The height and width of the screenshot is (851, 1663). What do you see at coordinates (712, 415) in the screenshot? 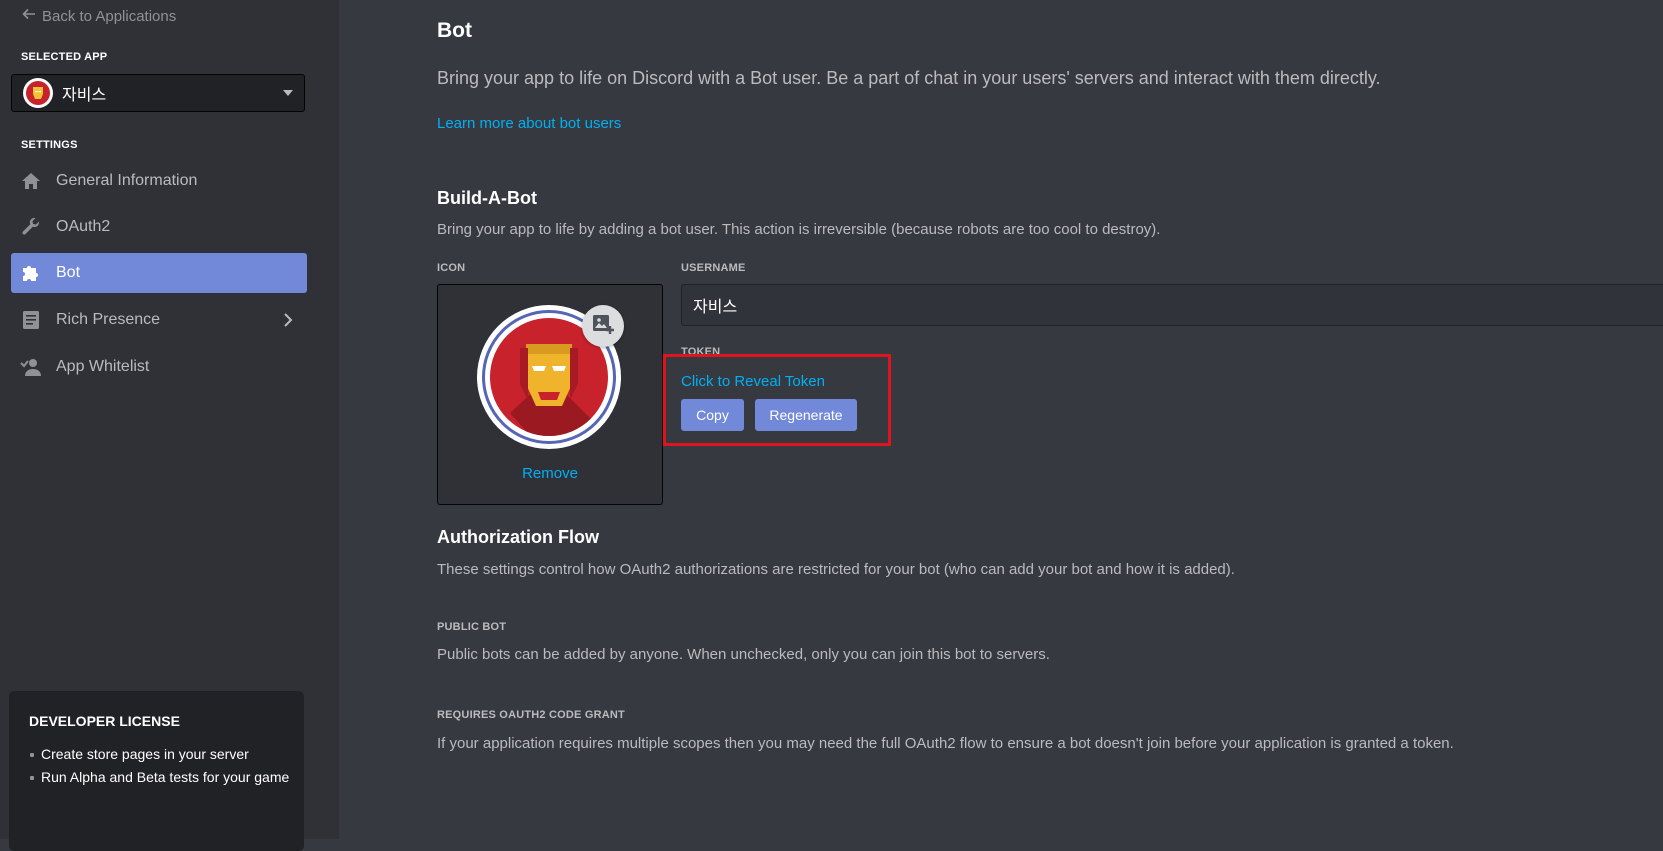
I see `copy-token-button: Copy` at bounding box center [712, 415].